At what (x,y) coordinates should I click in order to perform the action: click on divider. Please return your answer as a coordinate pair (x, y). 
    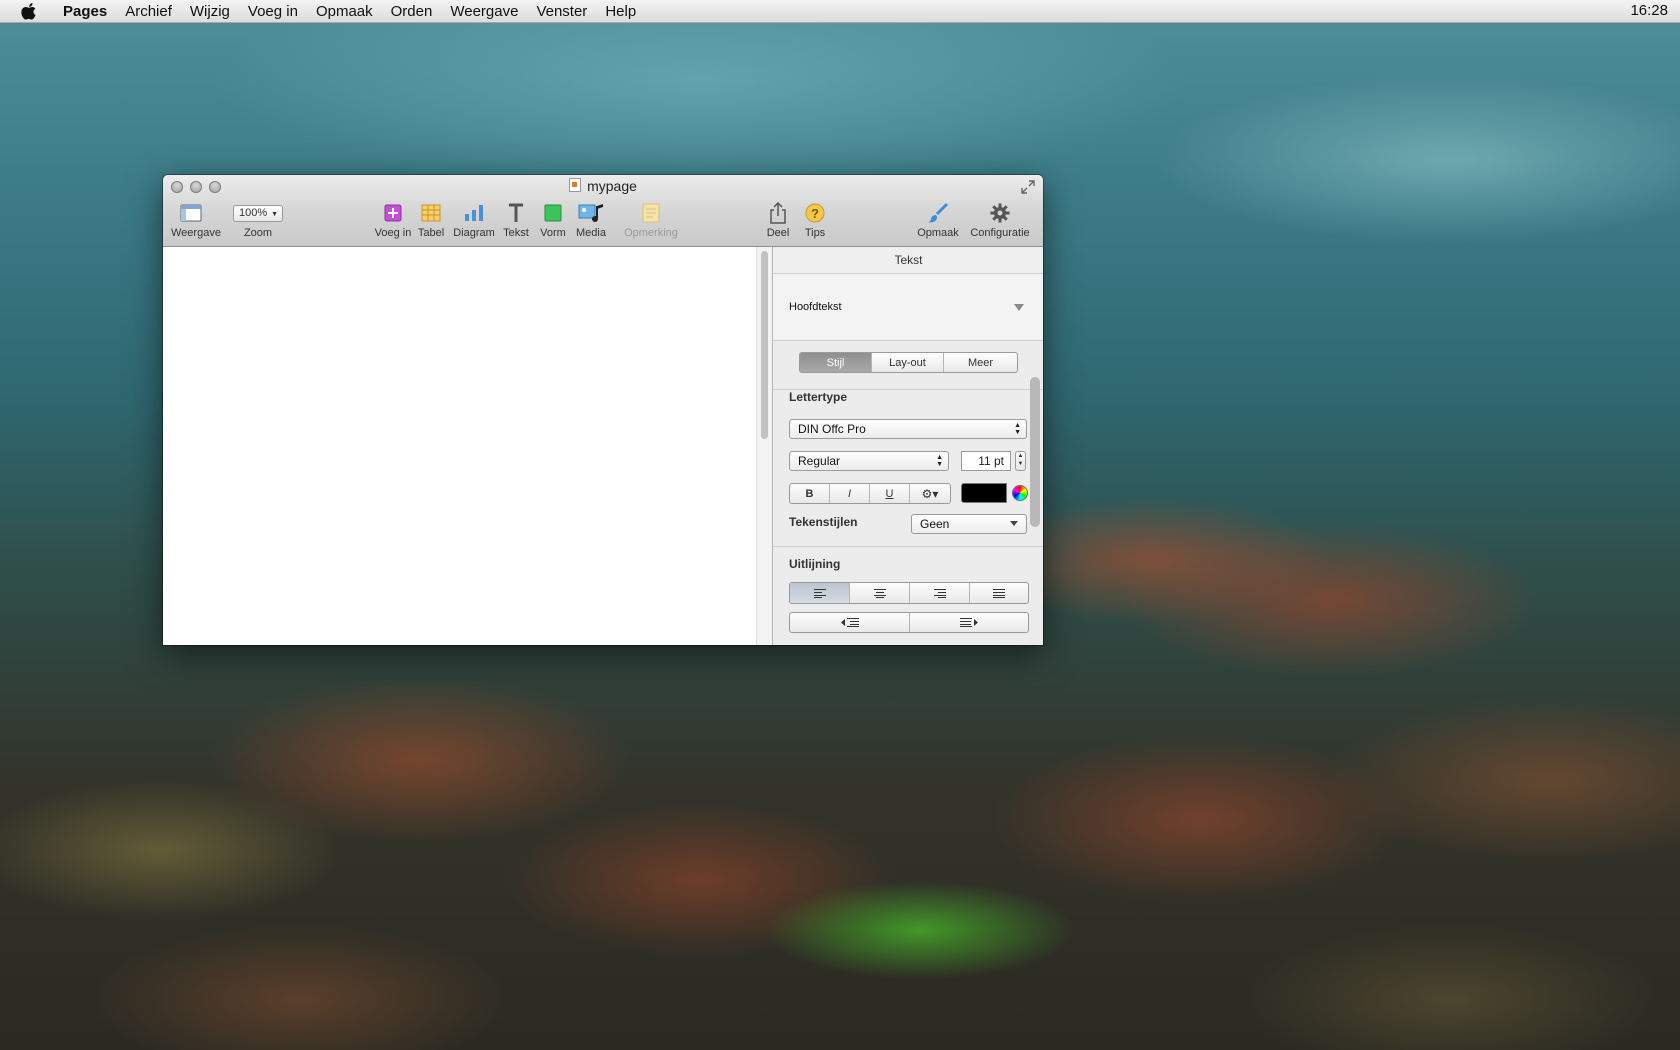
    Looking at the image, I should click on (908, 546).